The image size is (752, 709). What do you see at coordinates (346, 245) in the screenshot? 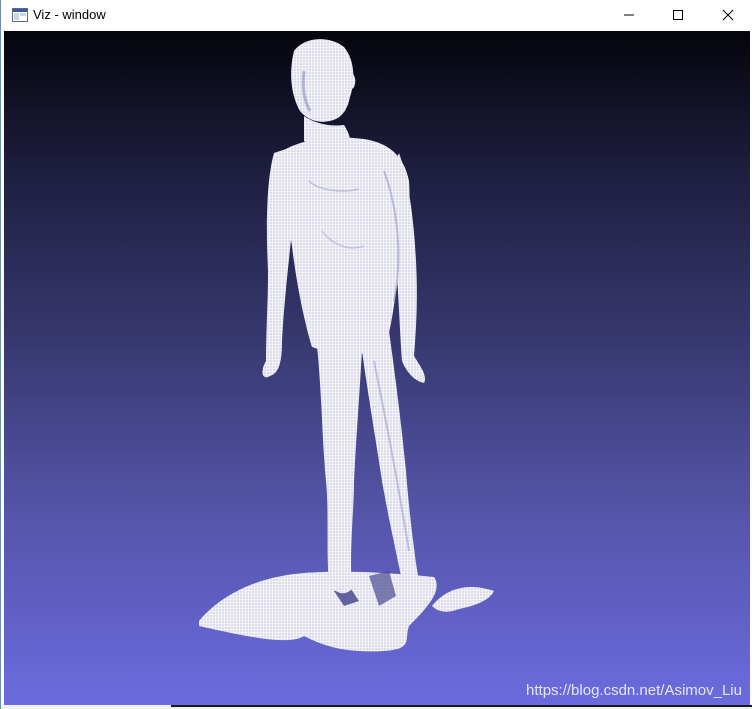
I see `figure-torso` at bounding box center [346, 245].